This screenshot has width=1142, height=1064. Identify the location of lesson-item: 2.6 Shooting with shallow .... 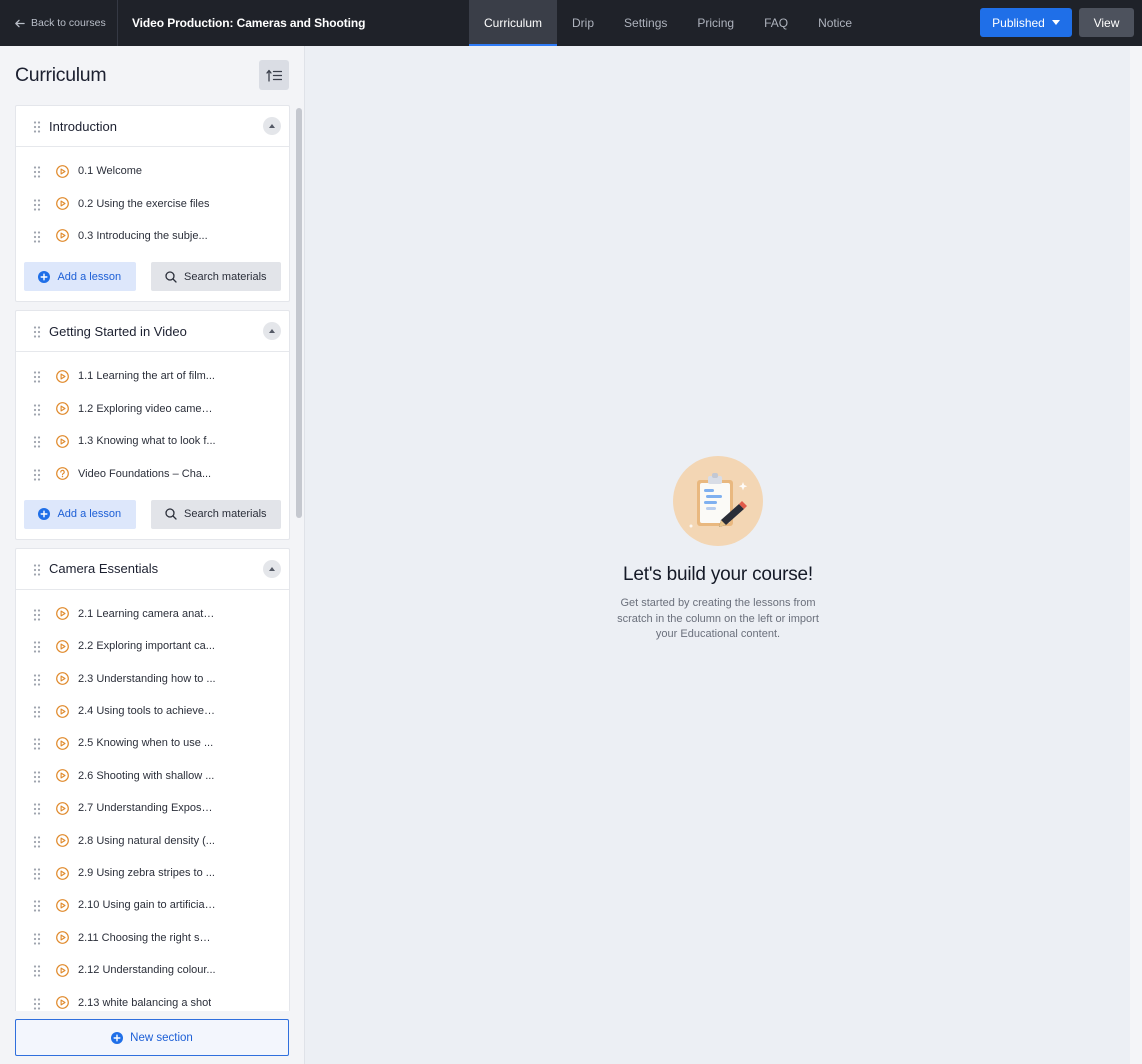
(152, 776).